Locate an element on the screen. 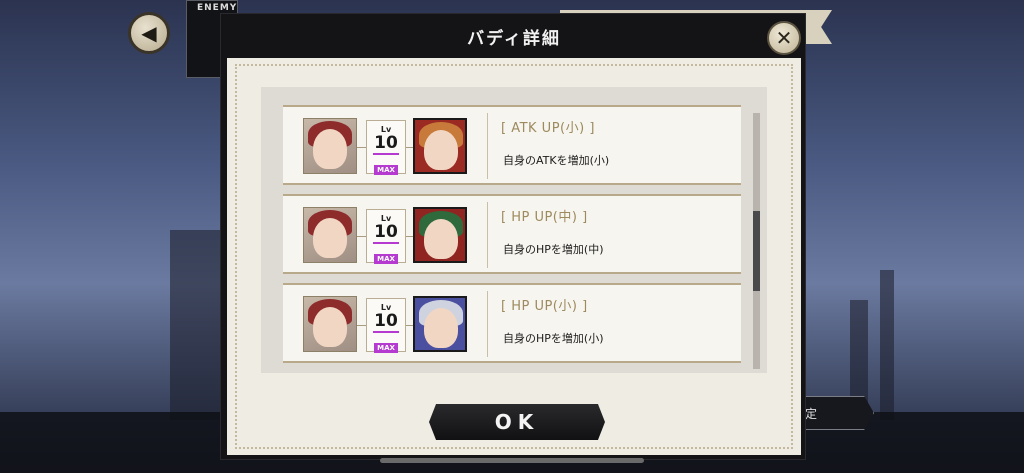  background-confirm-label: 定 is located at coordinates (811, 414).